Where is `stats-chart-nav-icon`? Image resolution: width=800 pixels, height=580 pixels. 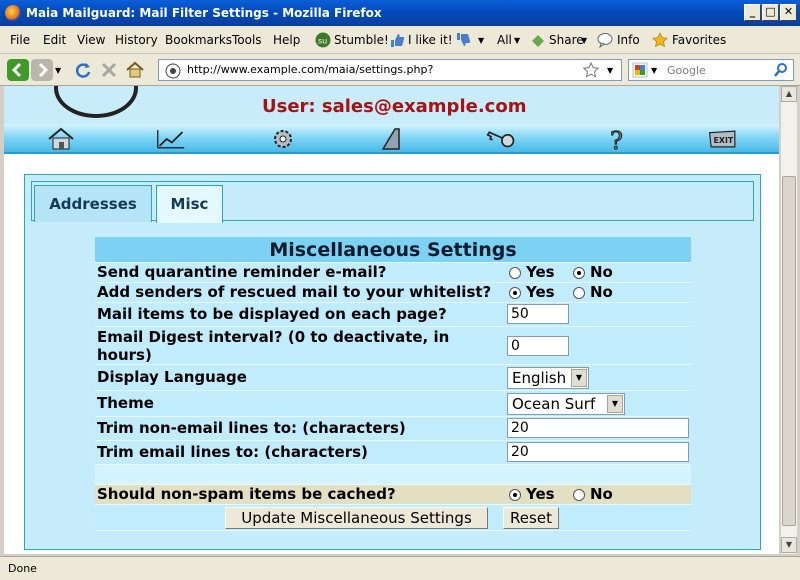 stats-chart-nav-icon is located at coordinates (171, 139).